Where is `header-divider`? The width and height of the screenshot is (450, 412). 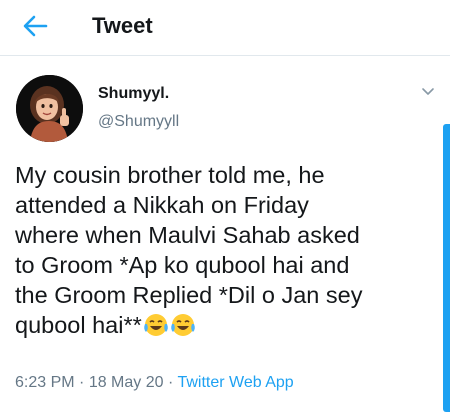 header-divider is located at coordinates (225, 55).